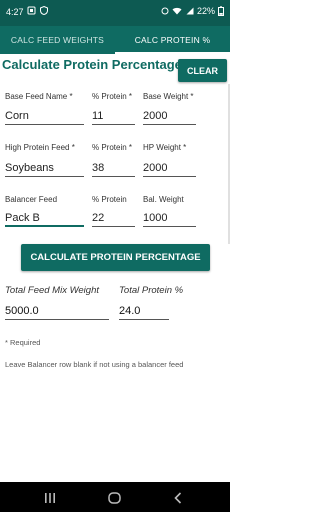  What do you see at coordinates (113, 117) in the screenshot?
I see `base-protein-input: 11` at bounding box center [113, 117].